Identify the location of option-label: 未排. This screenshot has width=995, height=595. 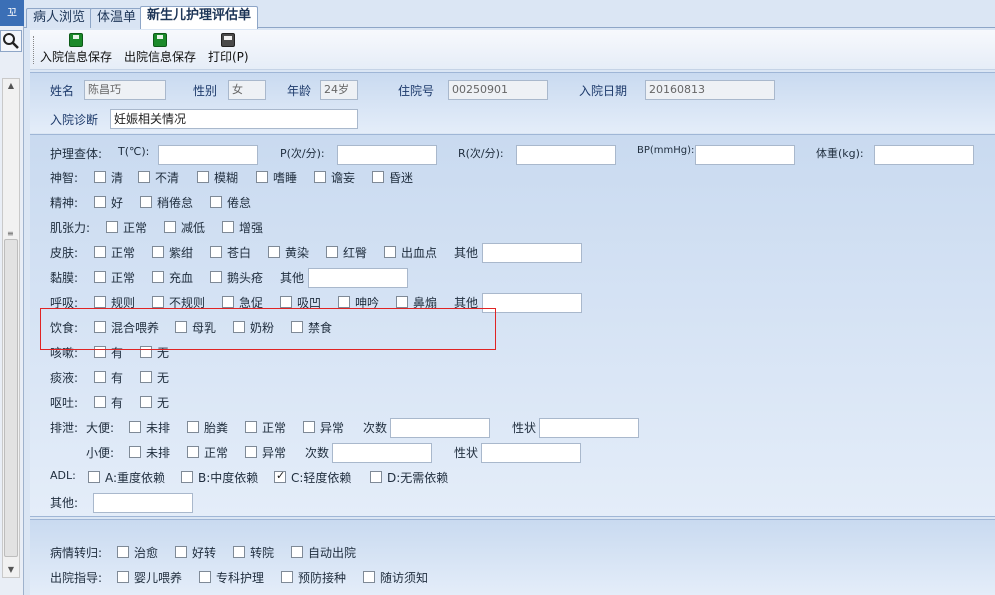
(158, 428).